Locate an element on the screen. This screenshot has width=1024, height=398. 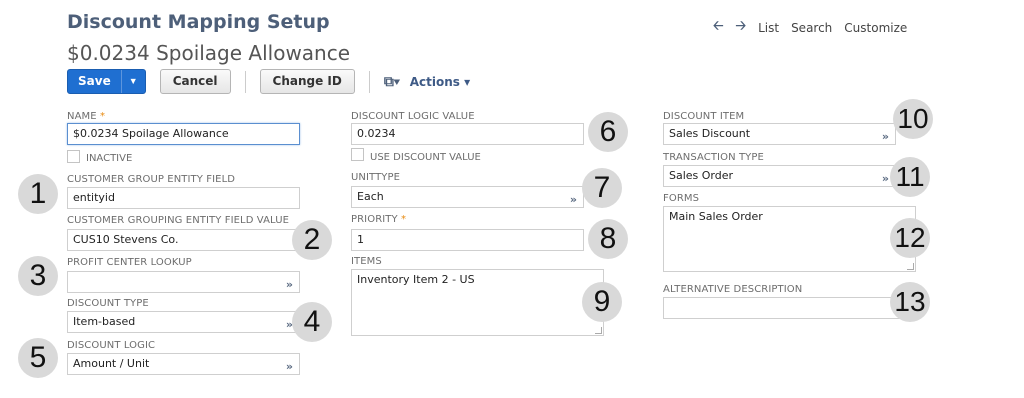
use-discount-value-label: USE DISCOUNT VALUE is located at coordinates (425, 157).